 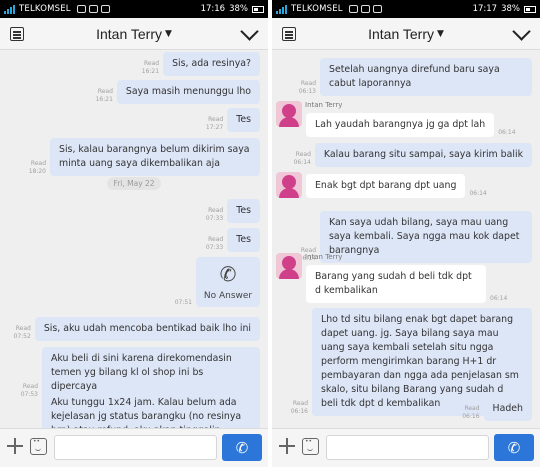 What do you see at coordinates (183, 302) in the screenshot?
I see `message-meta: 07:51` at bounding box center [183, 302].